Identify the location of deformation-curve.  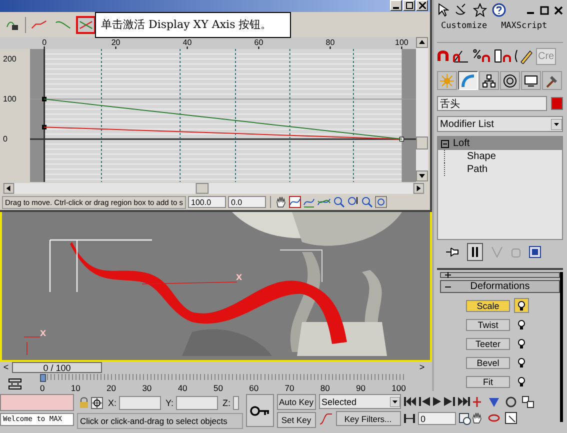
(223, 119).